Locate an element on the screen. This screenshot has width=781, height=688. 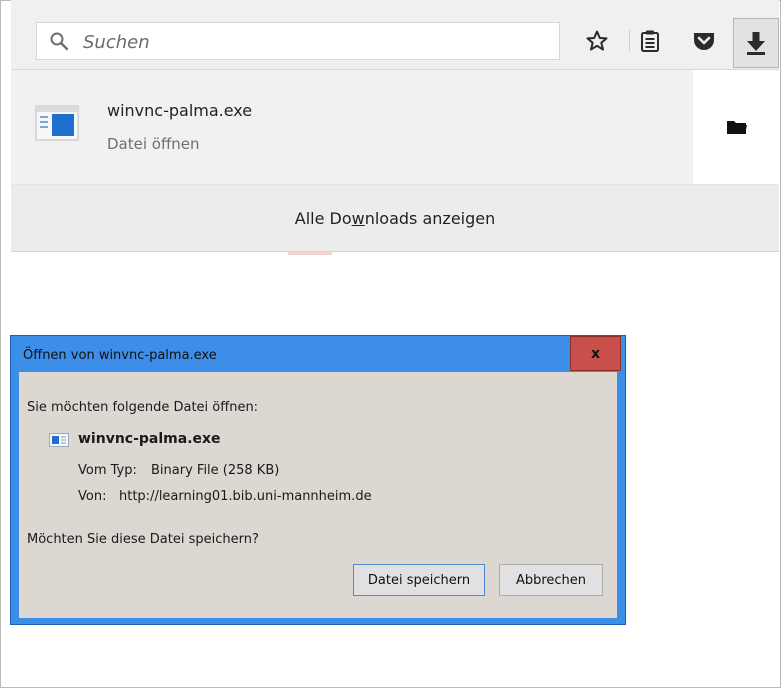
save-file-button: Datei speichern is located at coordinates (419, 580).